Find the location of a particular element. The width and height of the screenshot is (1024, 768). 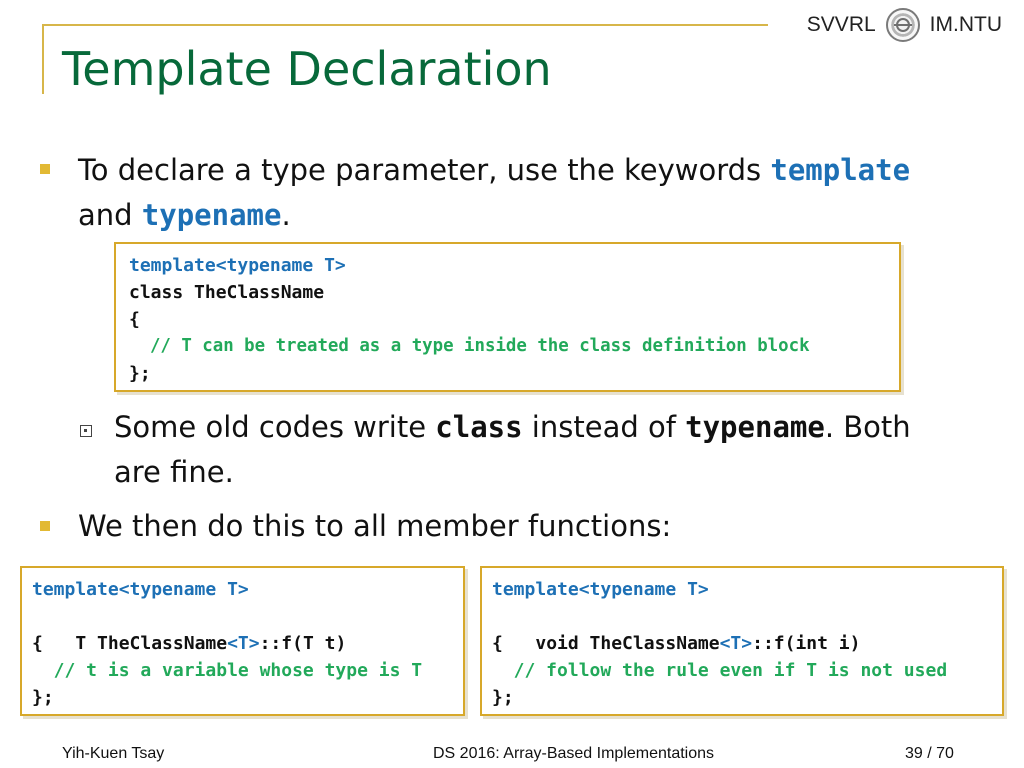

brand-left: SVVRL is located at coordinates (841, 24).